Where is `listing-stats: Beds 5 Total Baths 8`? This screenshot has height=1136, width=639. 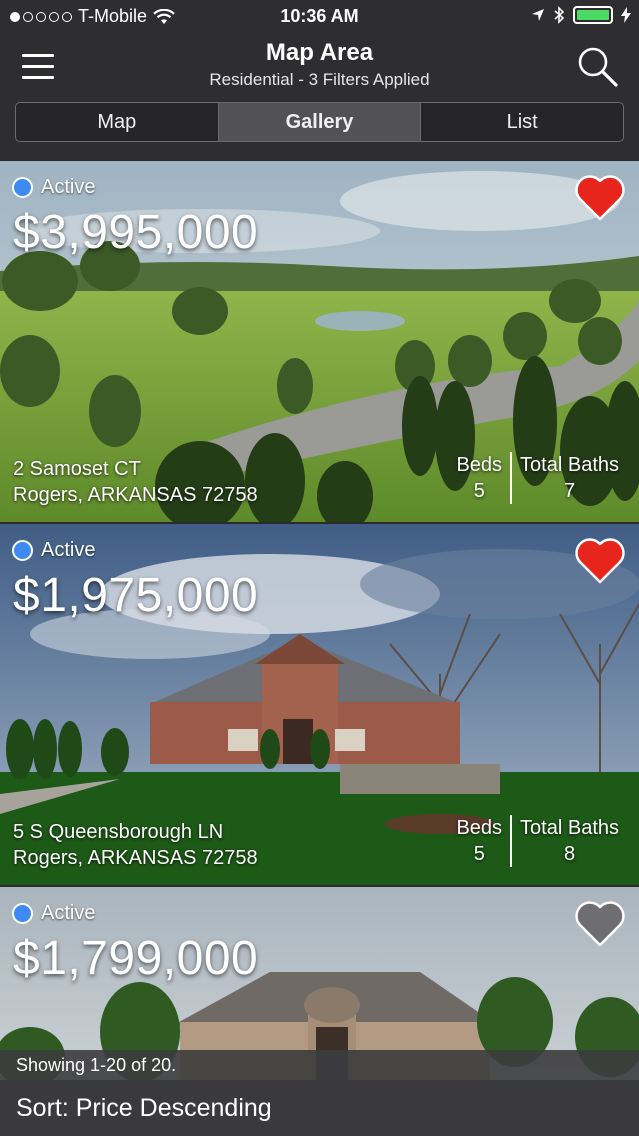
listing-stats: Beds 5 Total Baths 8 is located at coordinates (537, 841).